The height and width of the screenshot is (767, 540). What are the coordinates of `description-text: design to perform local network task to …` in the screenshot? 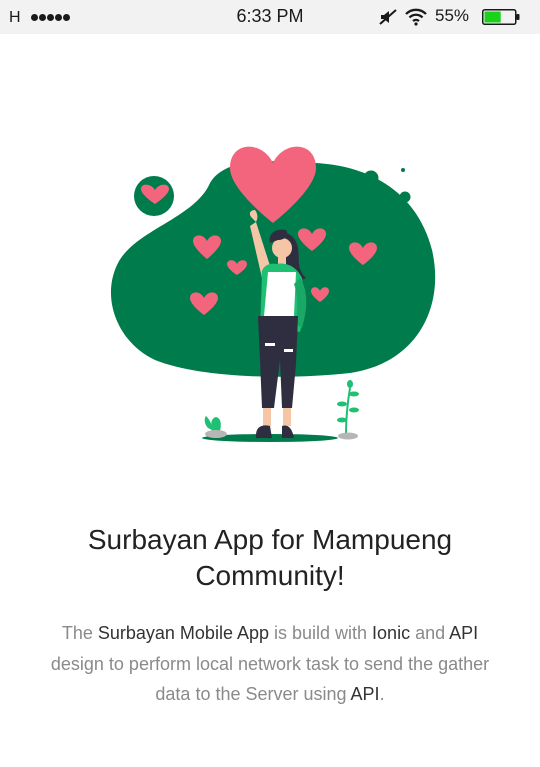 It's located at (270, 679).